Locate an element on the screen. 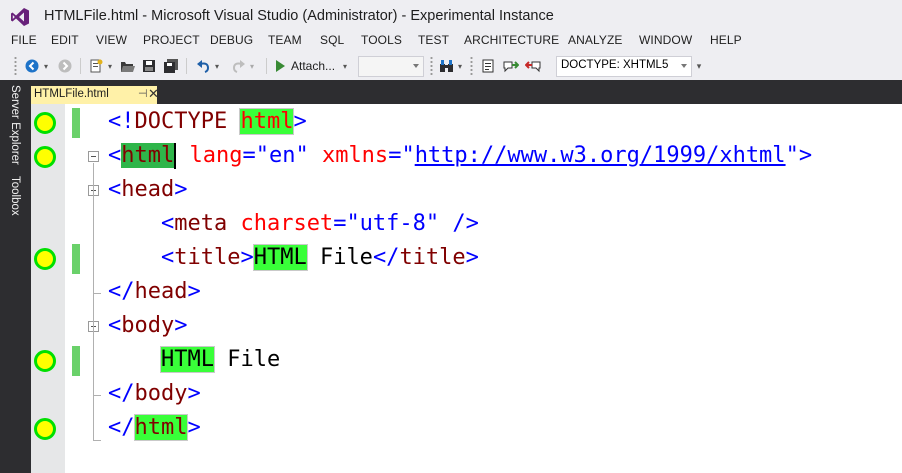  code-line-7: <body> is located at coordinates (147, 326).